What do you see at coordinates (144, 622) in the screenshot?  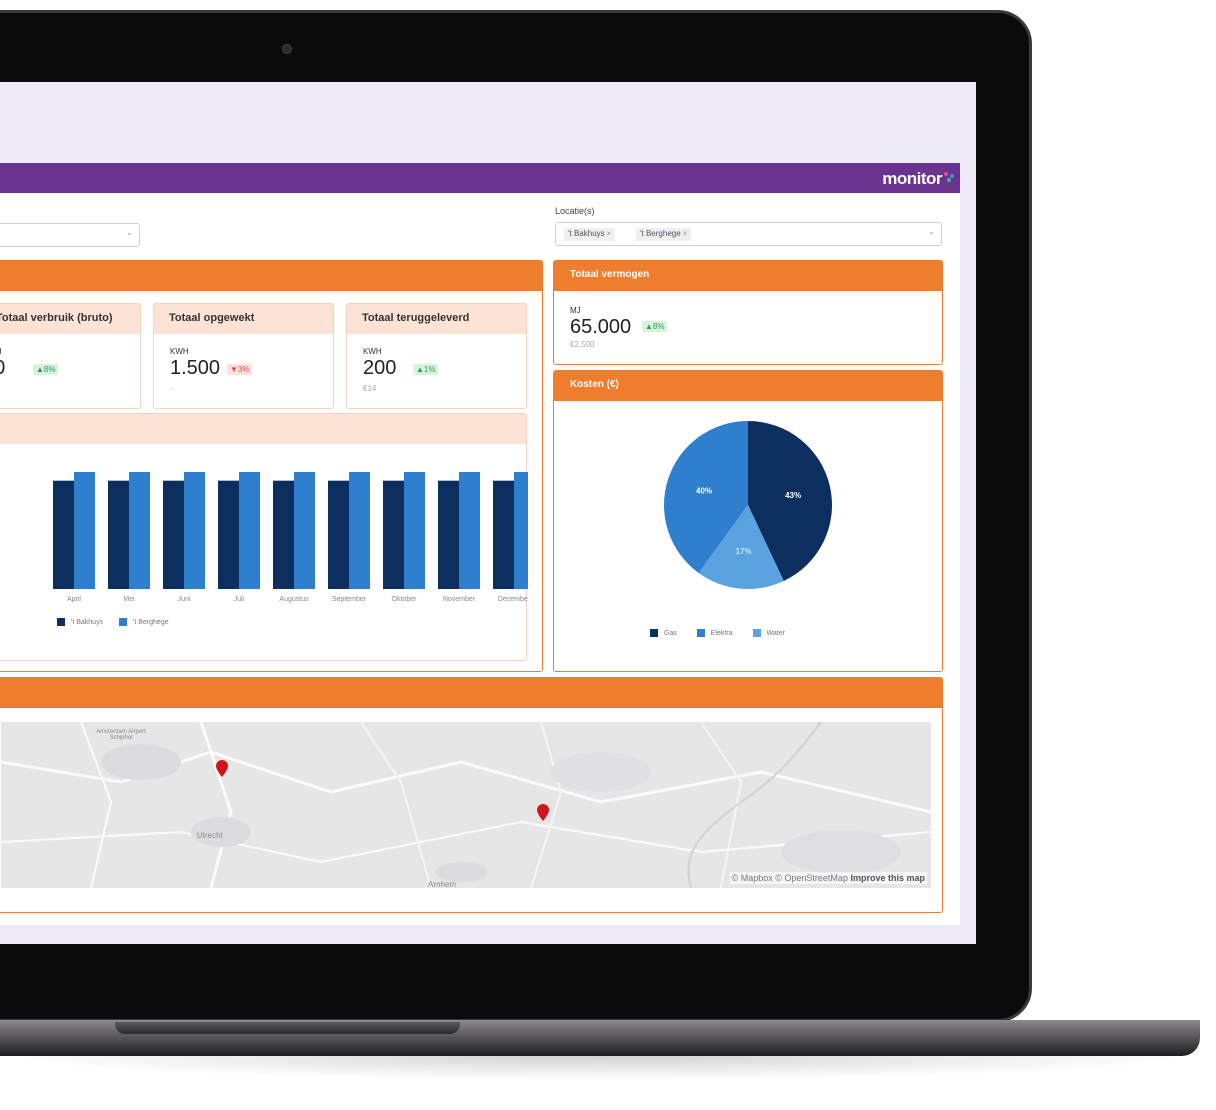 I see `legend-item: 't Berghege` at bounding box center [144, 622].